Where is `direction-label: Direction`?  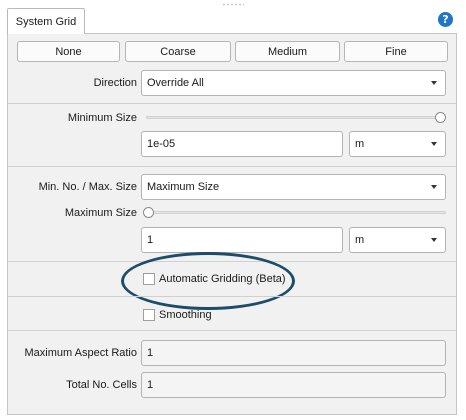
direction-label: Direction is located at coordinates (115, 83).